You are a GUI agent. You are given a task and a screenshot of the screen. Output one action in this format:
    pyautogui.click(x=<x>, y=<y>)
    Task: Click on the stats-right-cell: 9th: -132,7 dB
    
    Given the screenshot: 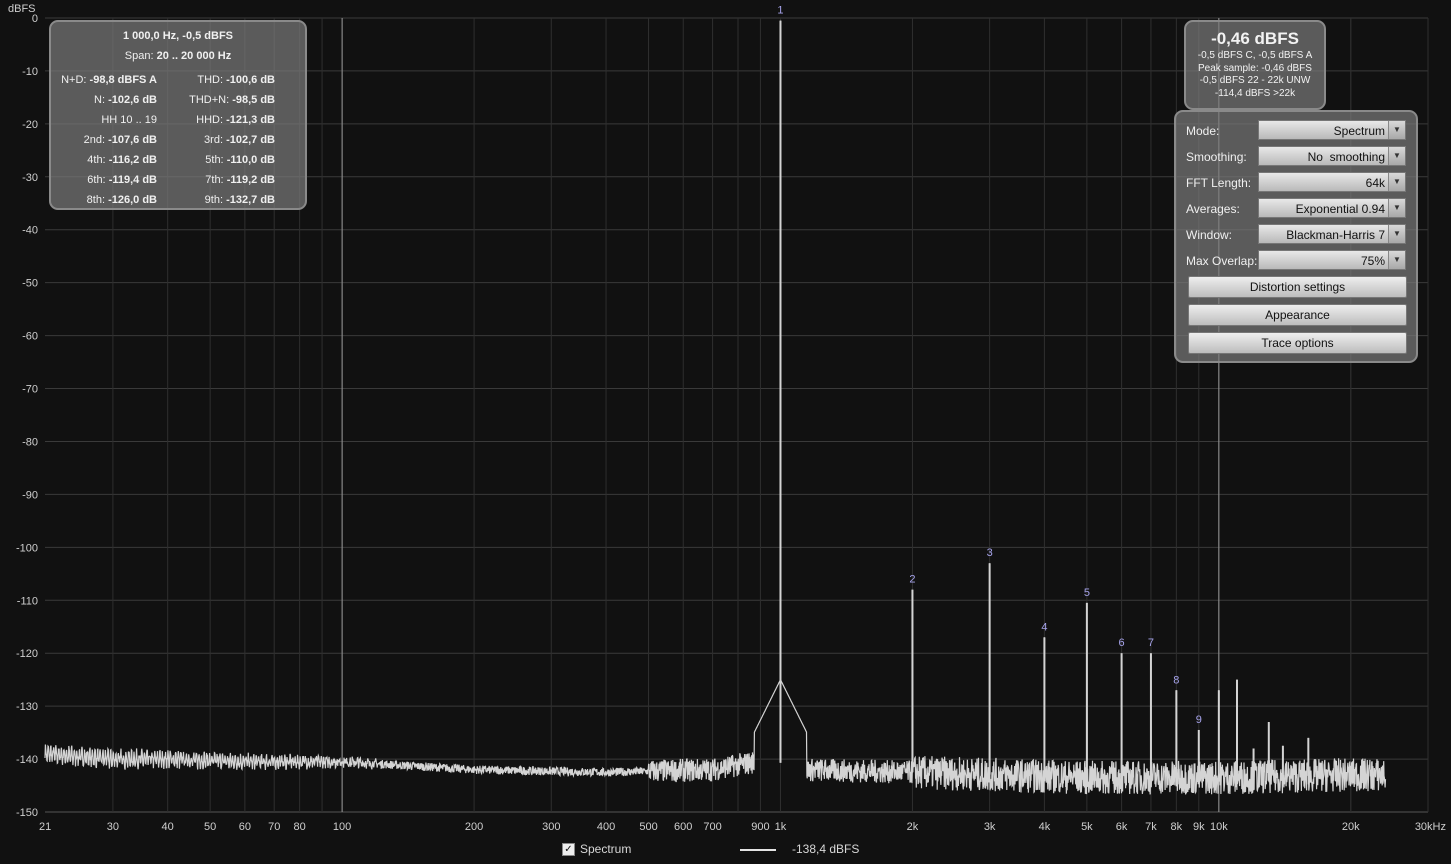 What is the action you would take?
    pyautogui.click(x=240, y=200)
    